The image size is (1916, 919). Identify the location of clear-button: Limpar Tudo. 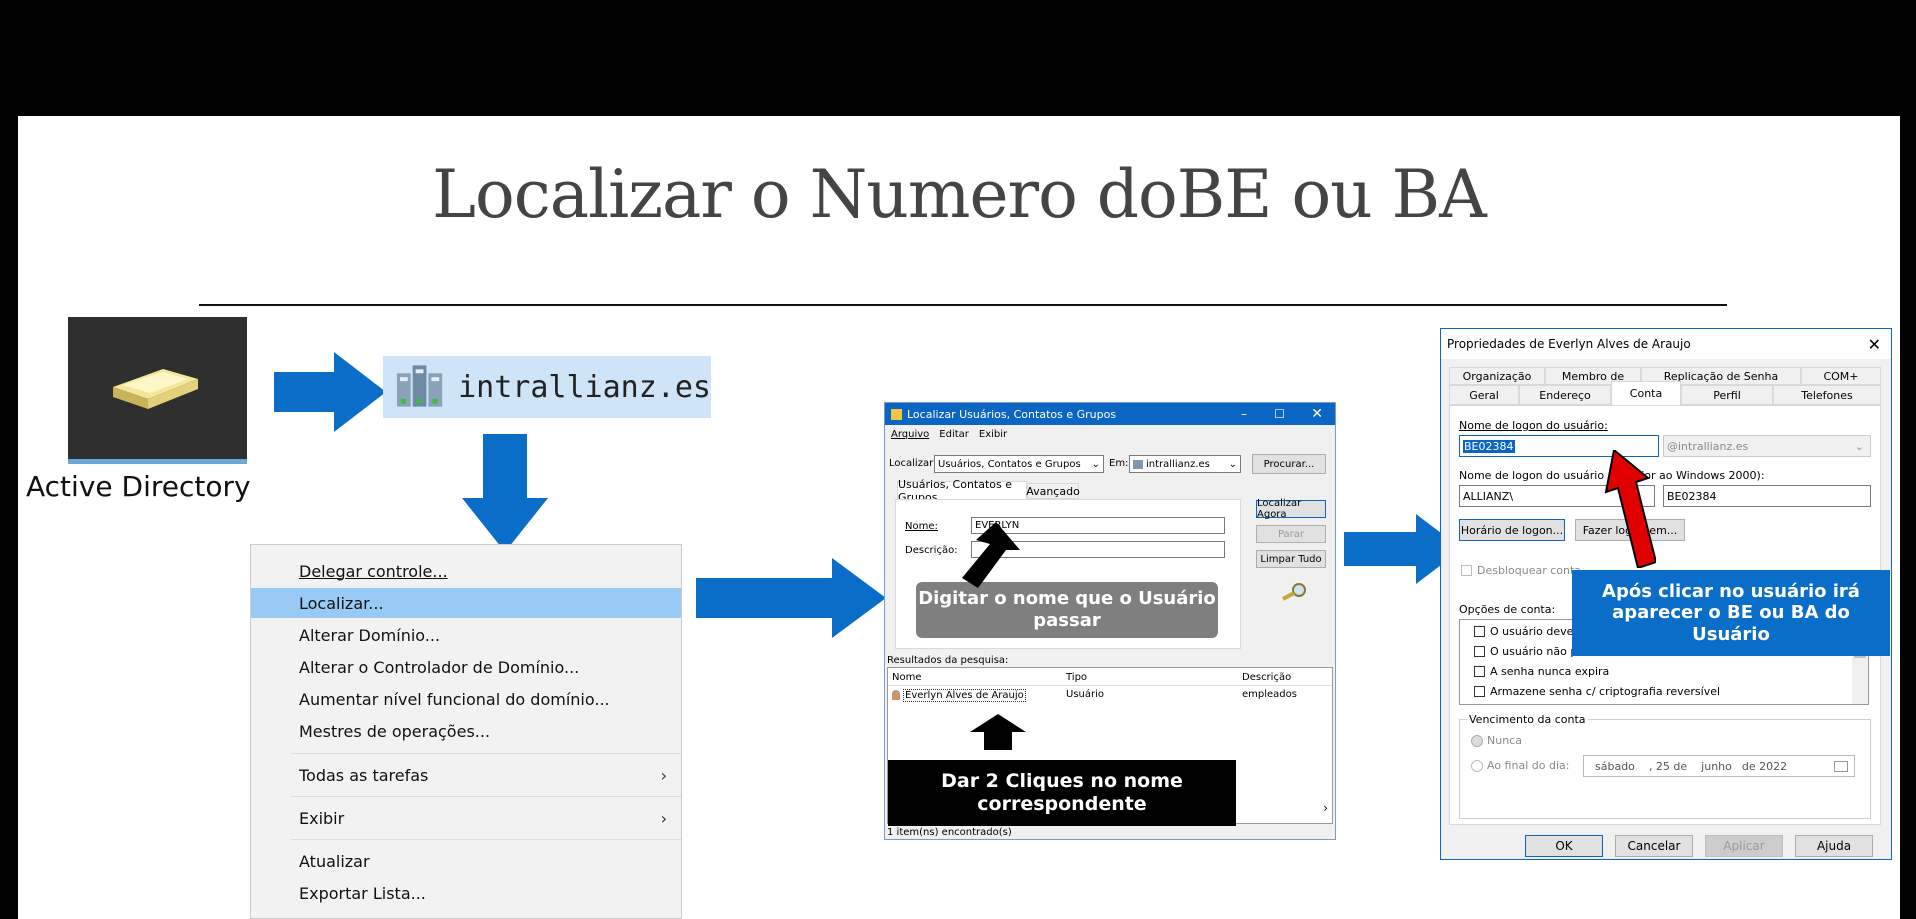
(1291, 559).